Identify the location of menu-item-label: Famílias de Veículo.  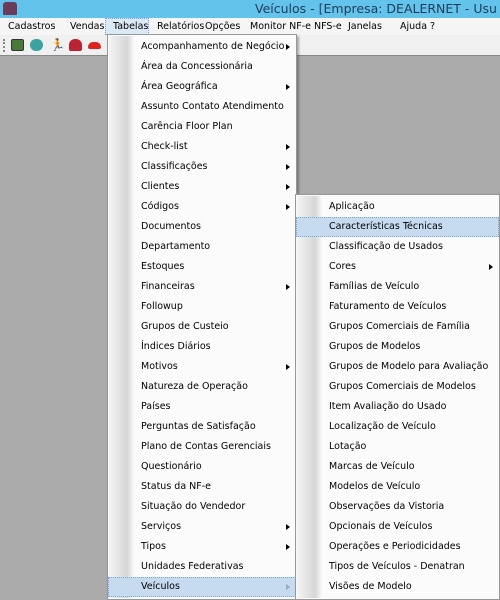
(374, 286).